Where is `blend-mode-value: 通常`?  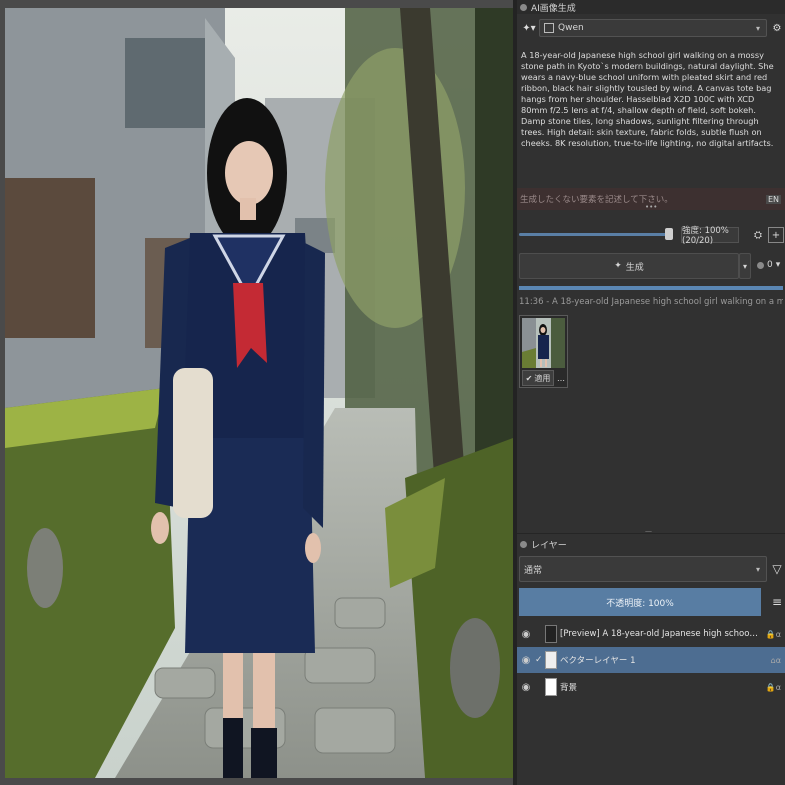
blend-mode-value: 通常 is located at coordinates (533, 570).